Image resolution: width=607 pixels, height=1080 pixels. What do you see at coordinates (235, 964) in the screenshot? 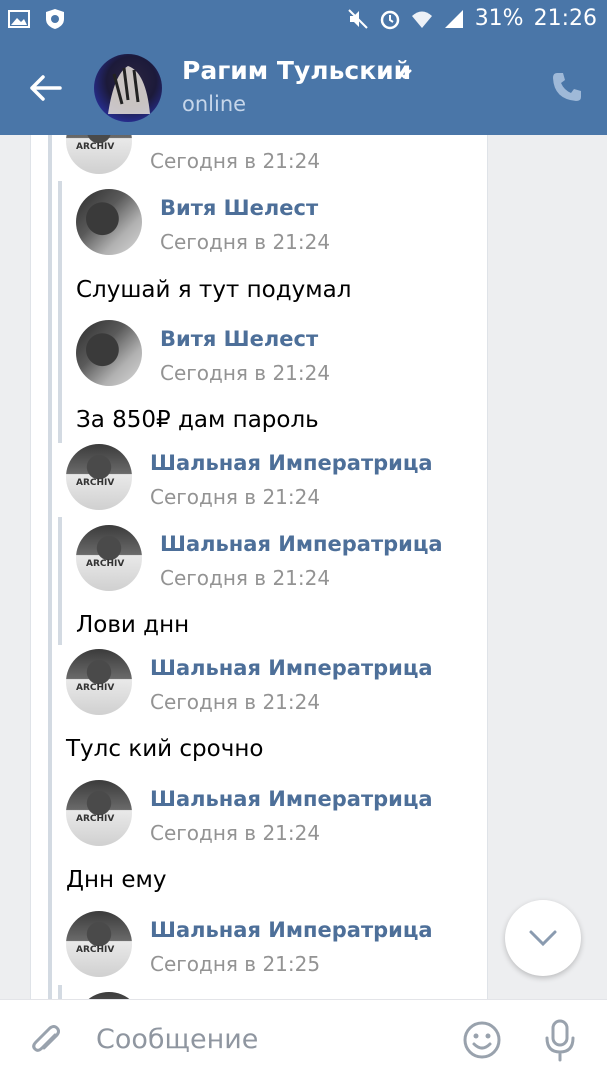
I see `message-time: Сегодня в 21:25` at bounding box center [235, 964].